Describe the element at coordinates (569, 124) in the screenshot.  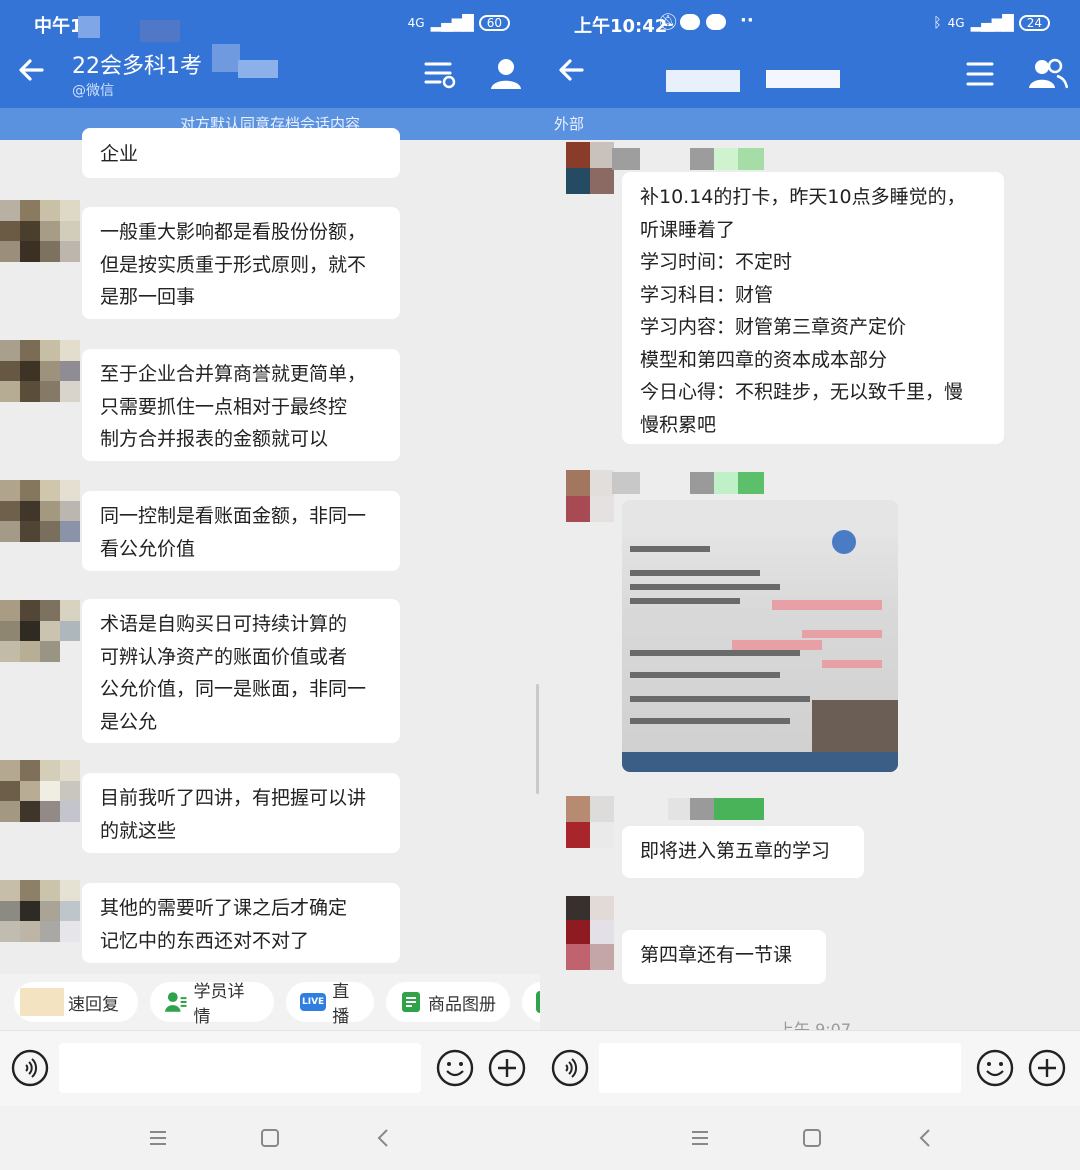
I see `external-notice-text: 外部` at that location.